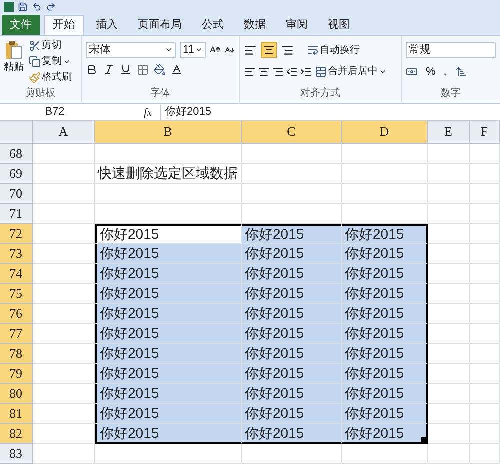 Image resolution: width=500 pixels, height=466 pixels. What do you see at coordinates (351, 71) in the screenshot?
I see `merge-center-button: 合并后居中` at bounding box center [351, 71].